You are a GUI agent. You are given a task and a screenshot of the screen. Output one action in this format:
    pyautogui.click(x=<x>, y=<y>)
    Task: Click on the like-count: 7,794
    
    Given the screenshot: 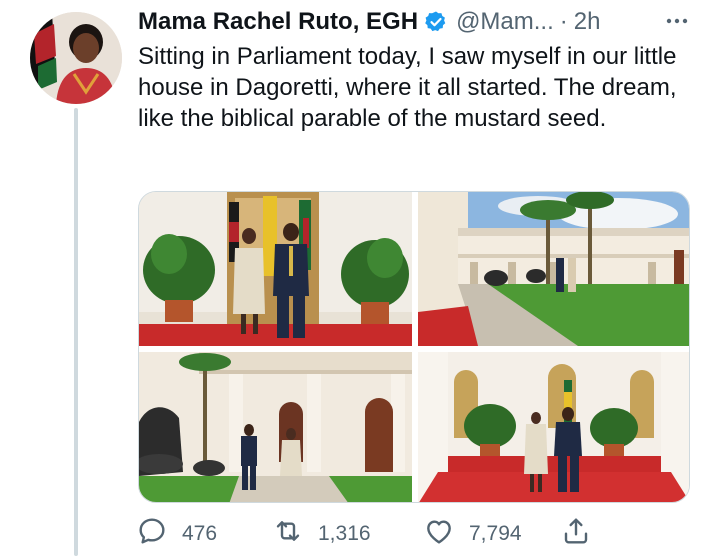 What is the action you would take?
    pyautogui.click(x=495, y=533)
    